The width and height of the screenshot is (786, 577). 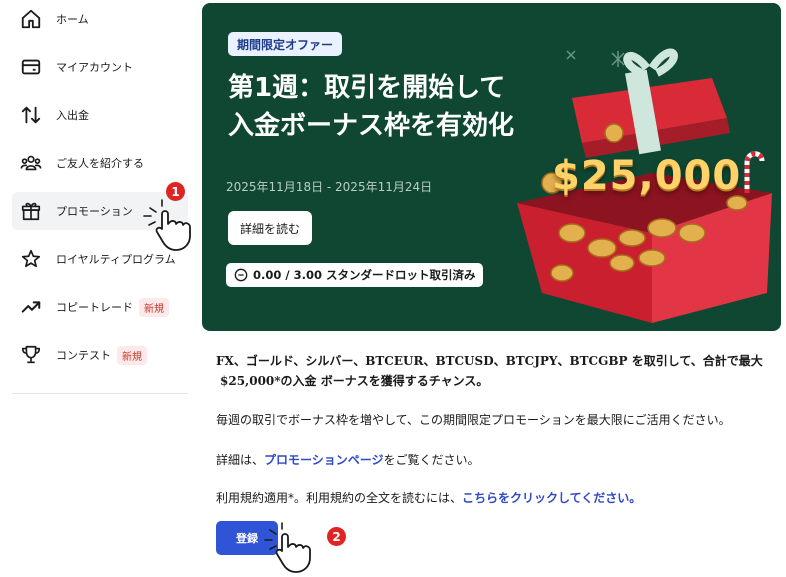 What do you see at coordinates (31, 19) in the screenshot?
I see `home-icon` at bounding box center [31, 19].